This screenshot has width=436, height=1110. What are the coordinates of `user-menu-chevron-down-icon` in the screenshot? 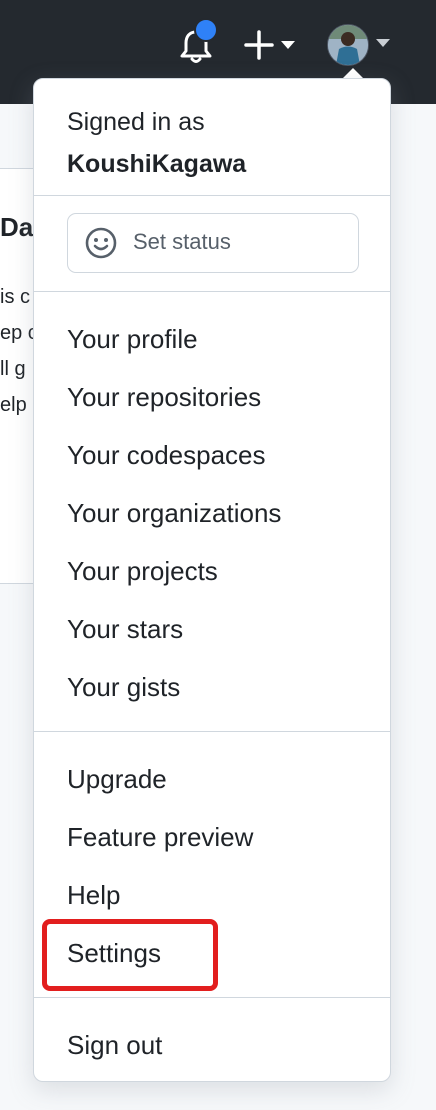 It's located at (383, 43).